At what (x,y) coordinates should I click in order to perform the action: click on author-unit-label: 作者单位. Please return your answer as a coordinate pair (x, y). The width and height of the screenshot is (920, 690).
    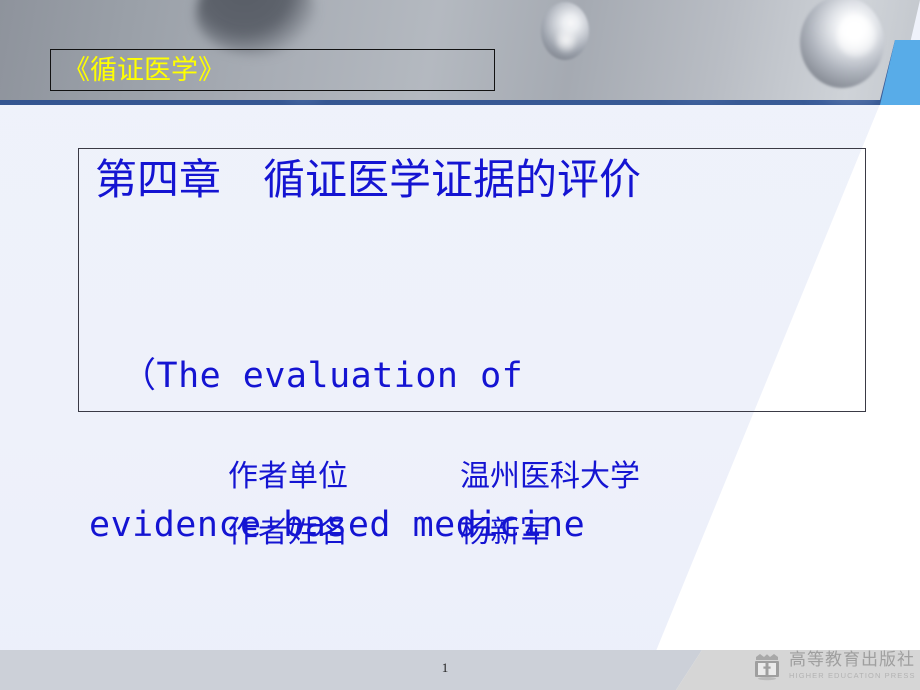
    Looking at the image, I should click on (288, 476).